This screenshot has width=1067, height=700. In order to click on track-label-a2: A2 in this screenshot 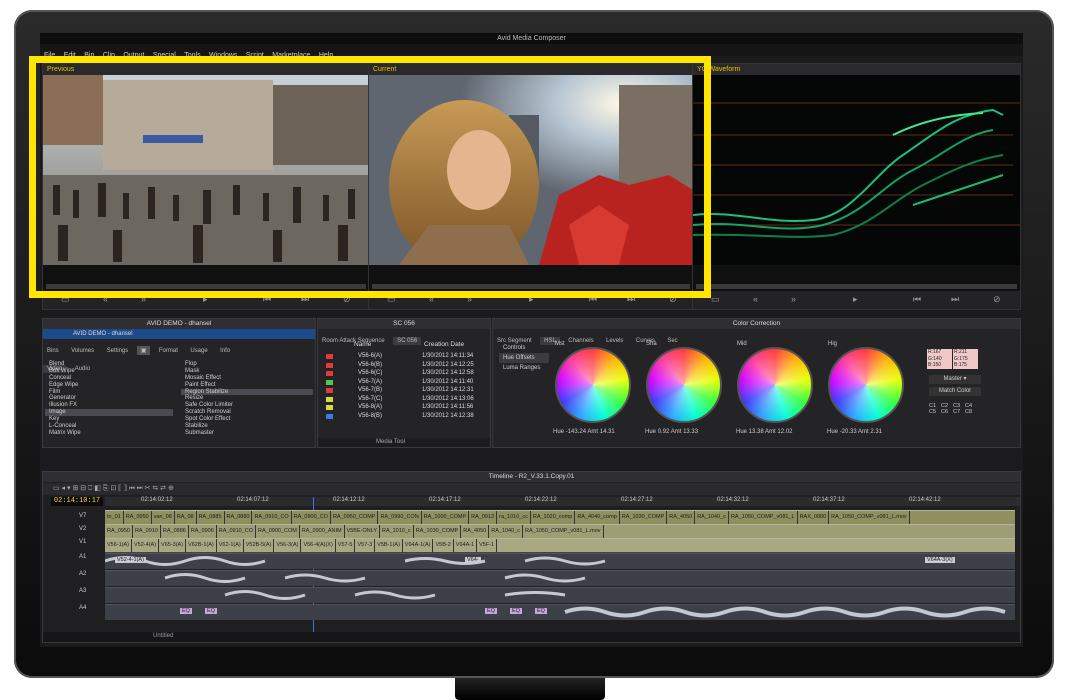, I will do `click(73, 574)`.